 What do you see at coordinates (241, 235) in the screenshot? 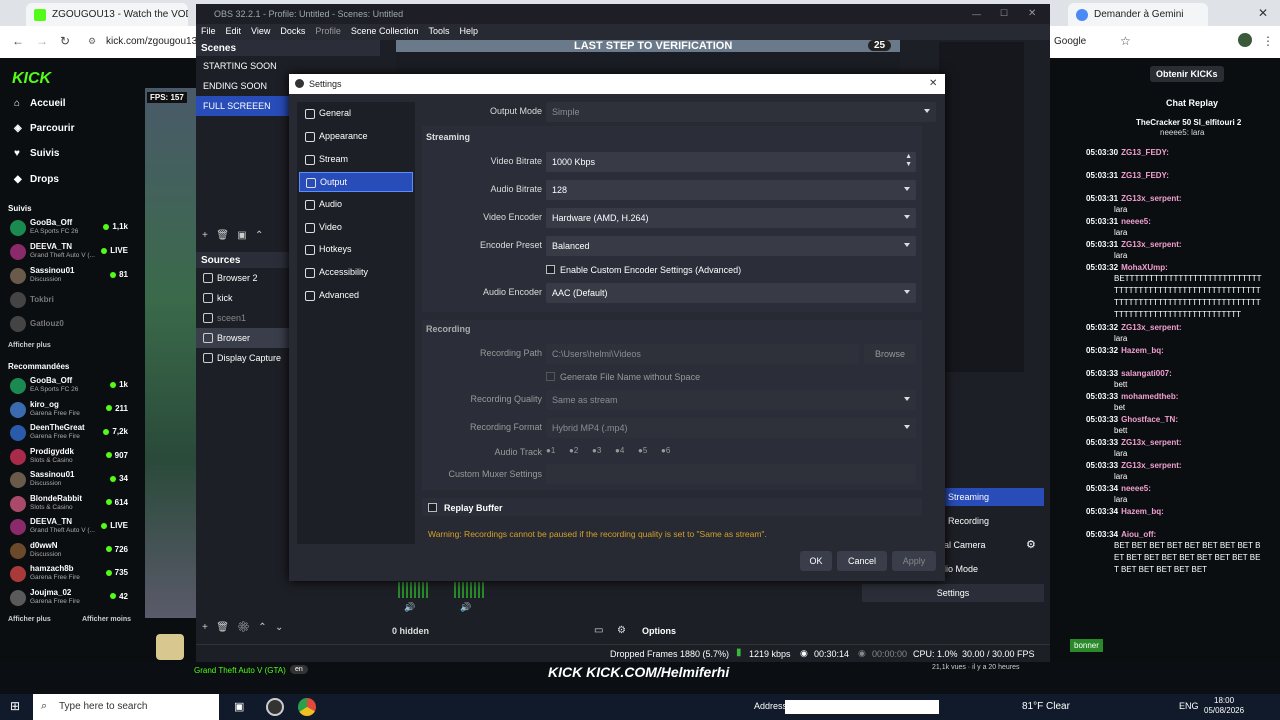
I see `filter-icon: ▣` at bounding box center [241, 235].